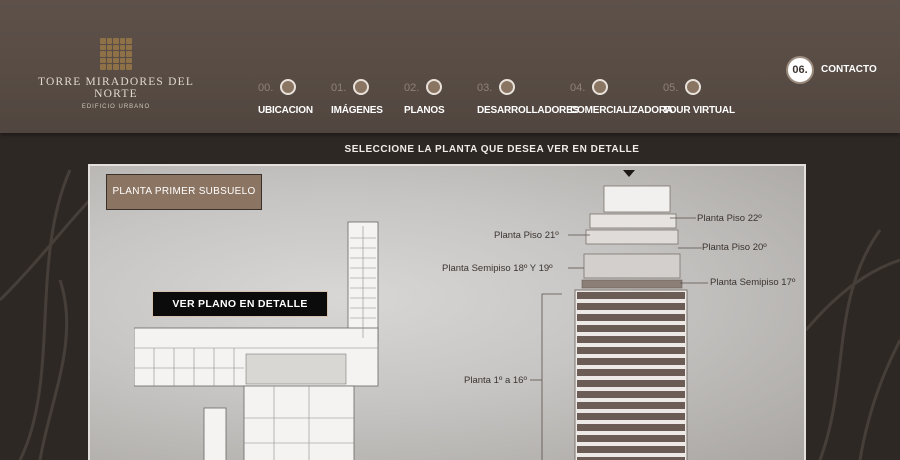 This screenshot has height=460, width=900. Describe the element at coordinates (495, 380) in the screenshot. I see `label-planta-1-a-16: Planta 1º a 16º` at that location.